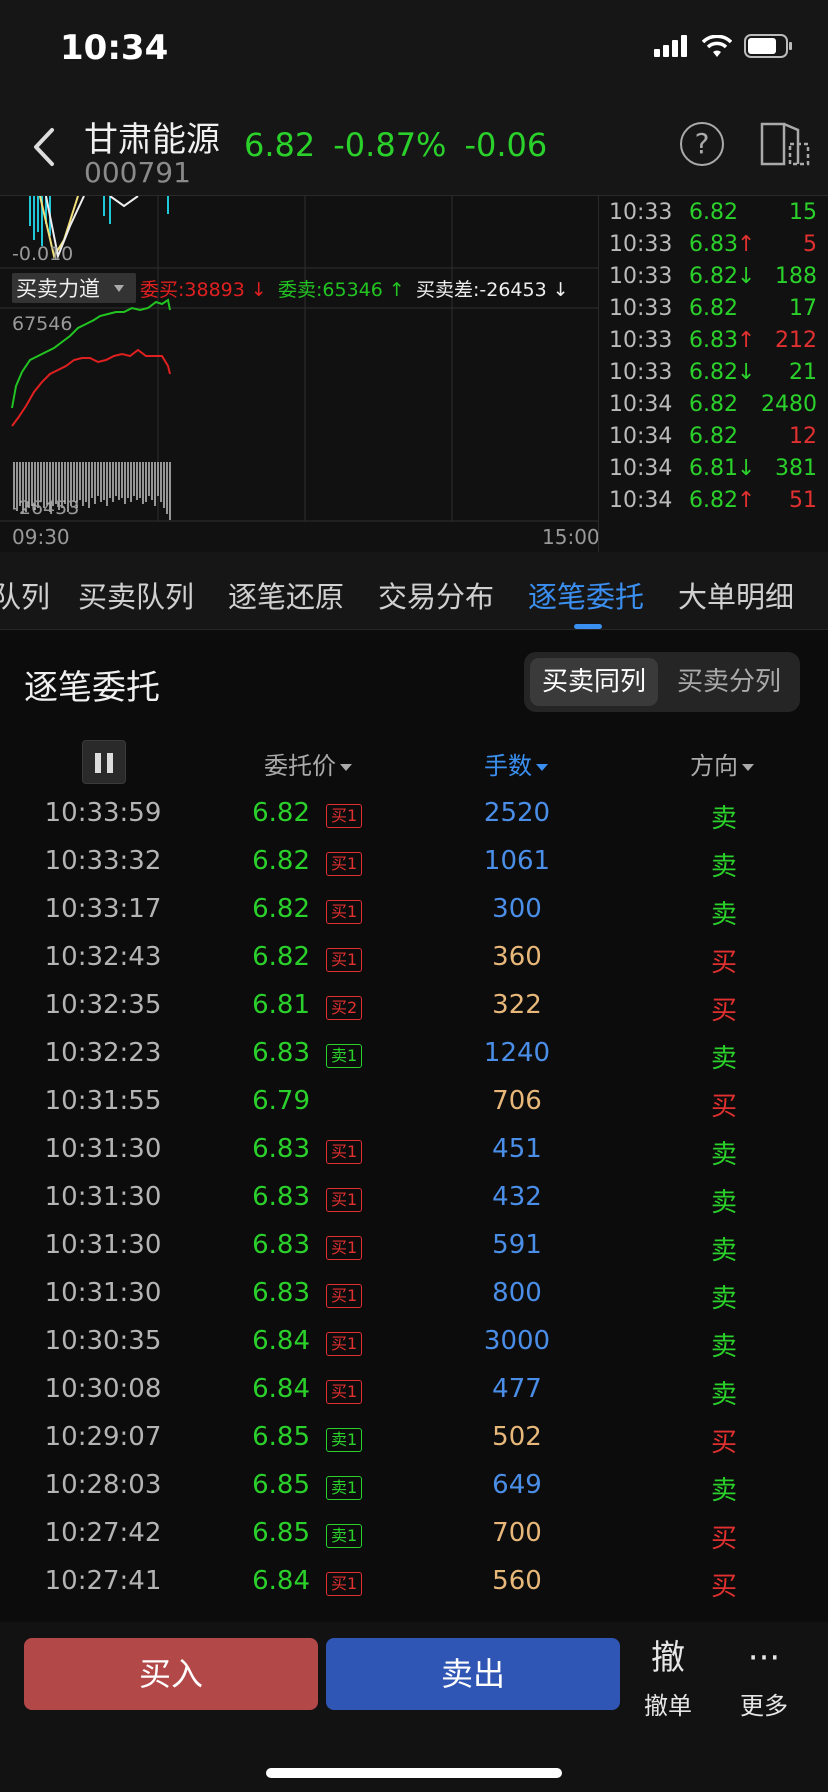 This screenshot has width=828, height=1792. What do you see at coordinates (286, 595) in the screenshot?
I see `tab-tick-restore: 逐笔还原` at bounding box center [286, 595].